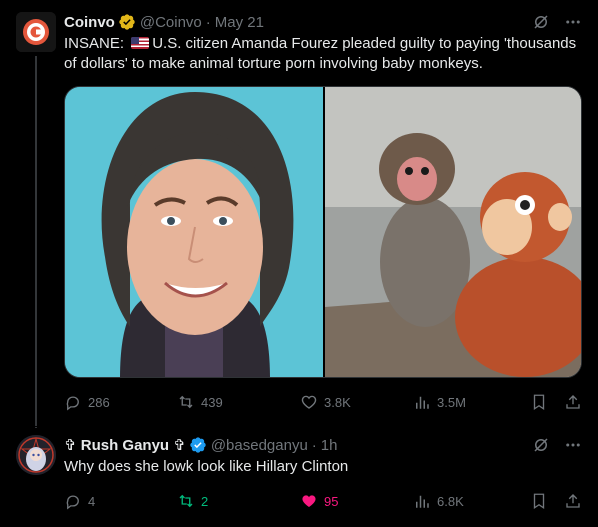 The width and height of the screenshot is (598, 527). Describe the element at coordinates (127, 22) in the screenshot. I see `verified-gold-icon` at that location.